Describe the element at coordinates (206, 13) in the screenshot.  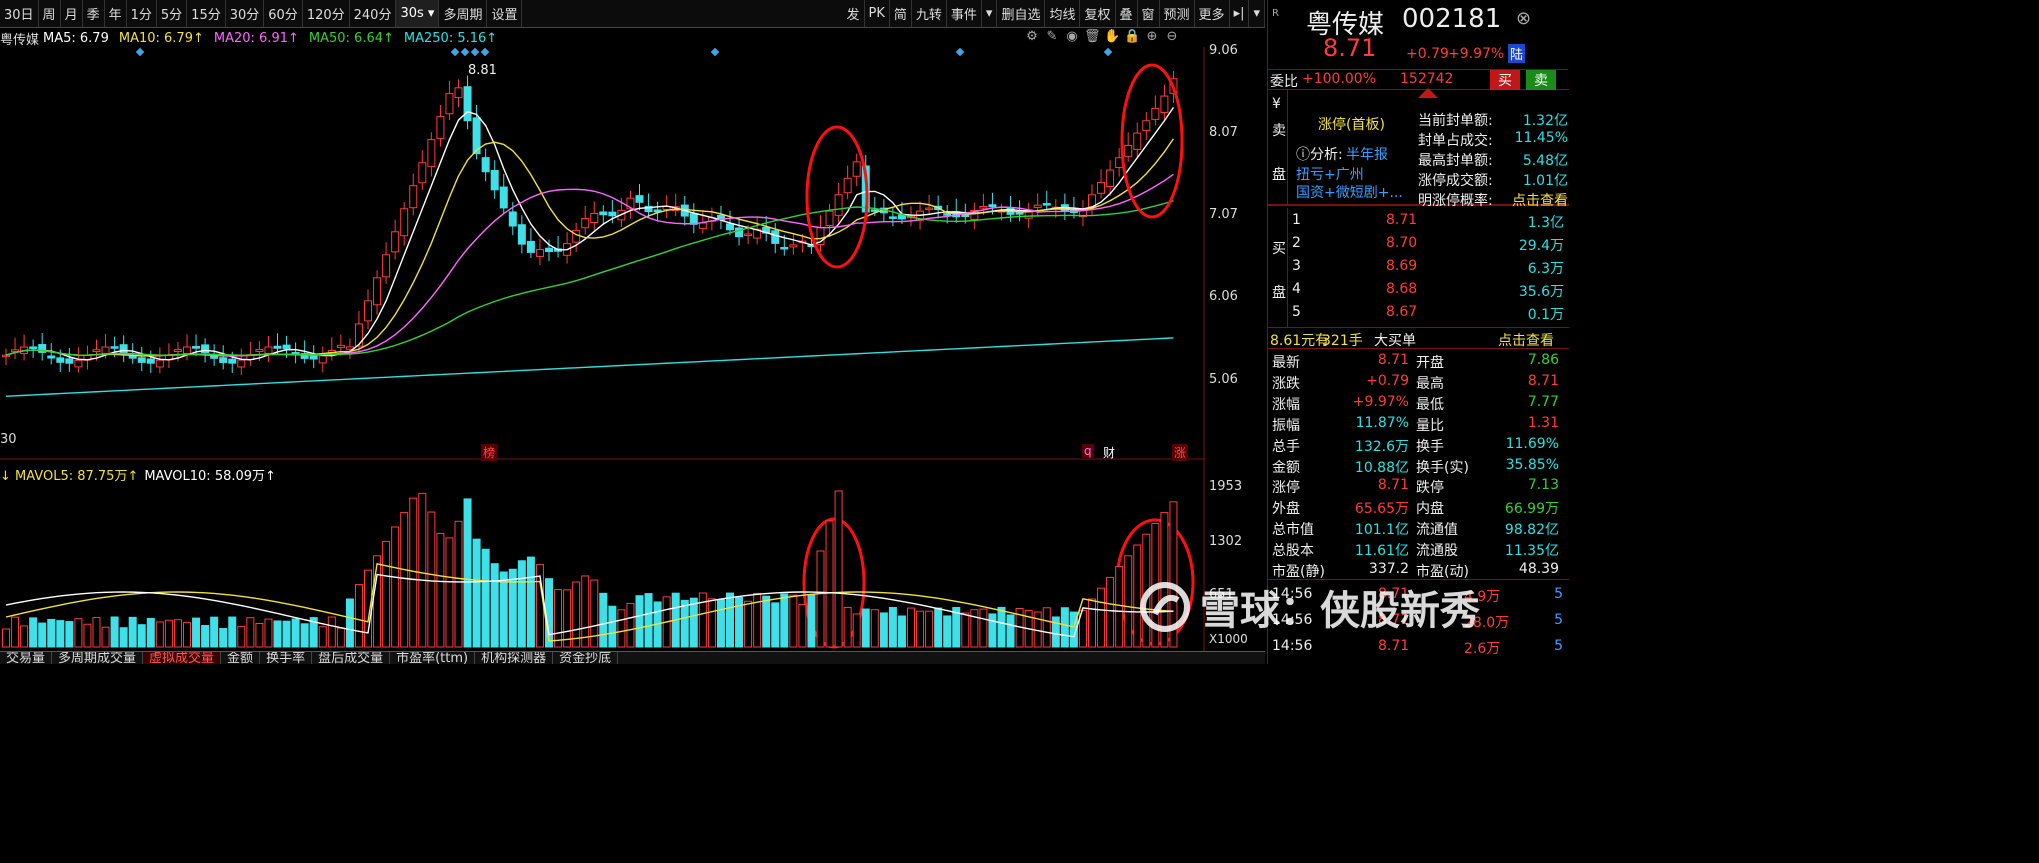
I see `period-tab: 15分` at that location.